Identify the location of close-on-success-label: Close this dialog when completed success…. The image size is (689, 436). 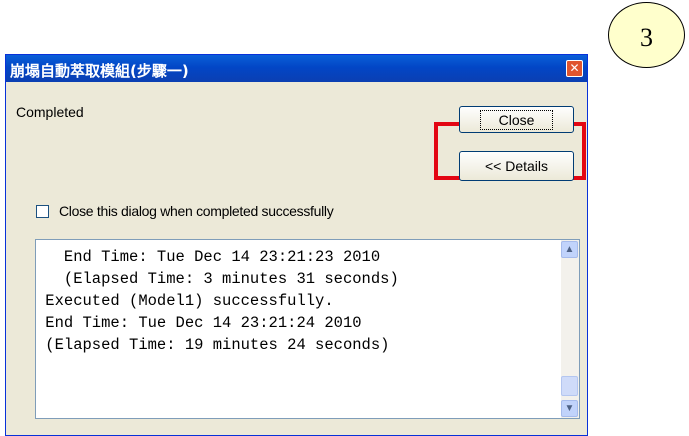
(196, 211).